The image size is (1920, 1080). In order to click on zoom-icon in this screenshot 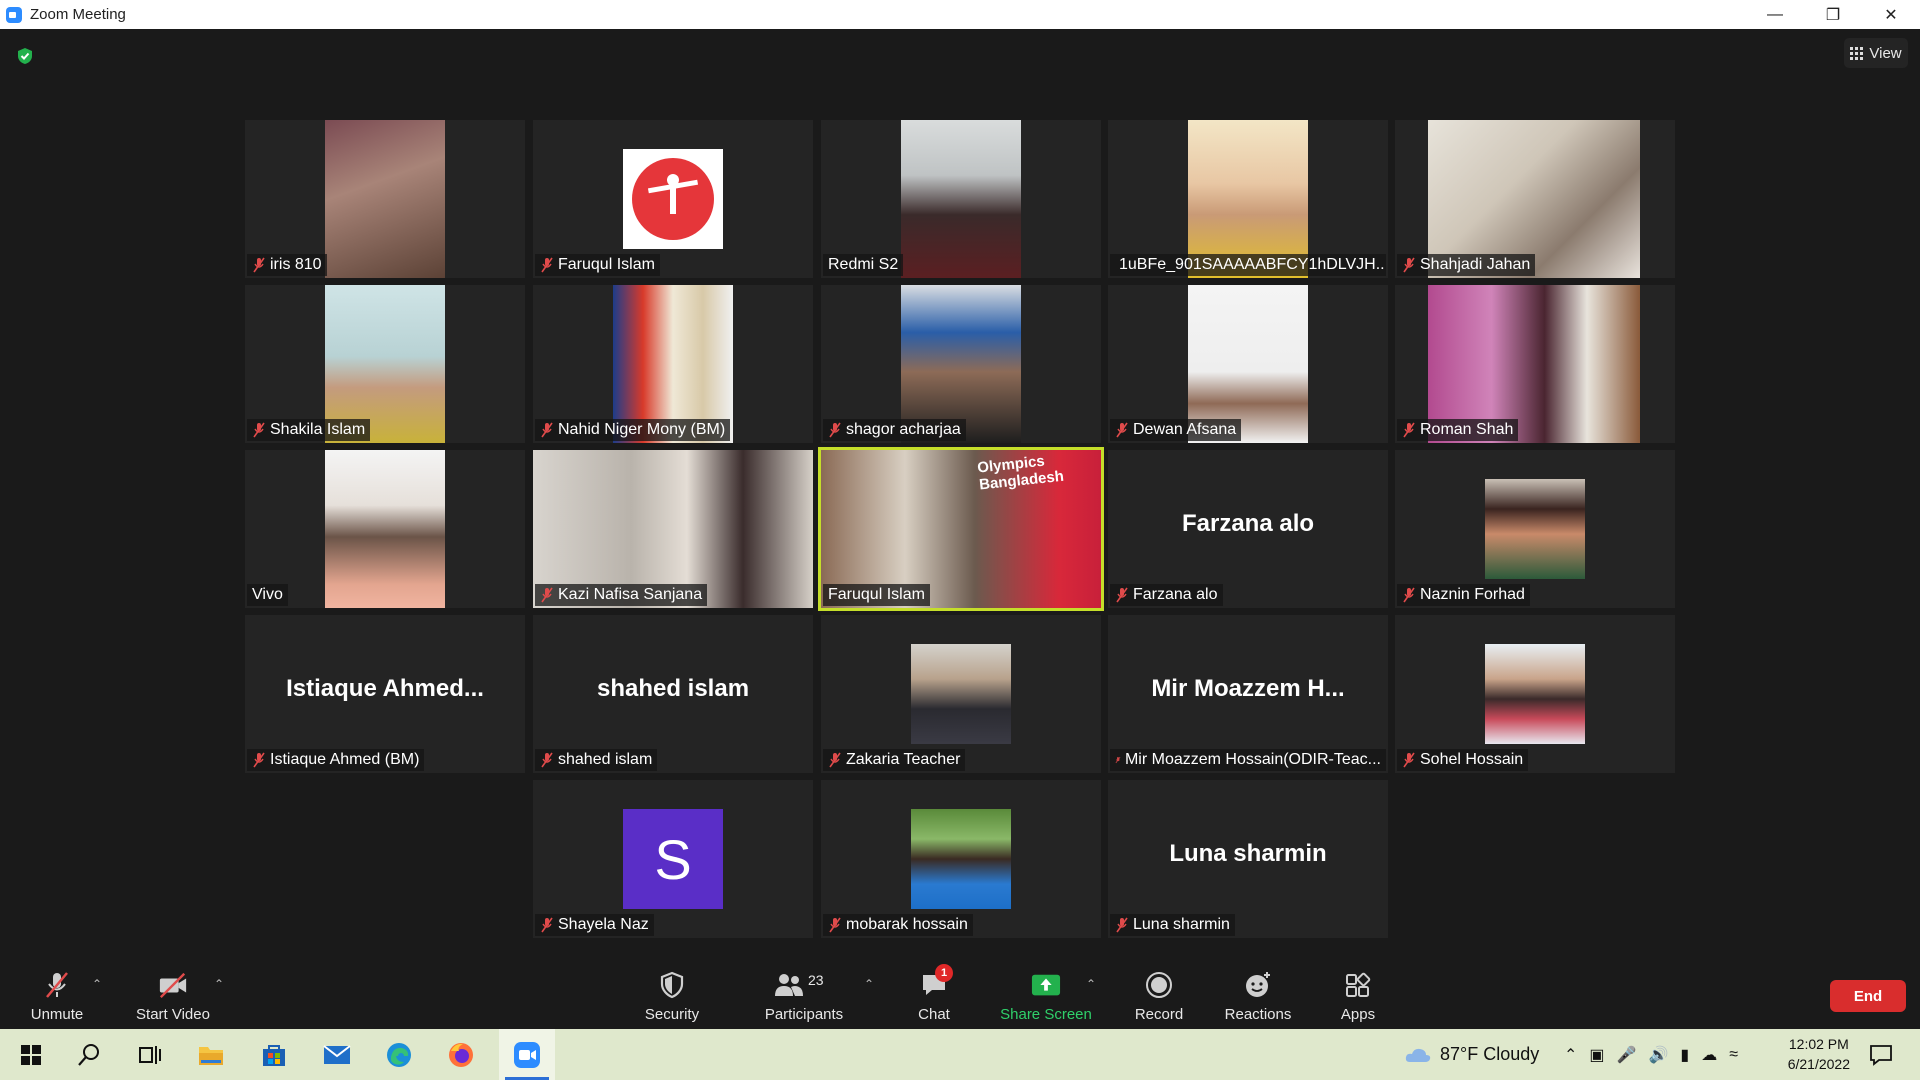, I will do `click(527, 1054)`.